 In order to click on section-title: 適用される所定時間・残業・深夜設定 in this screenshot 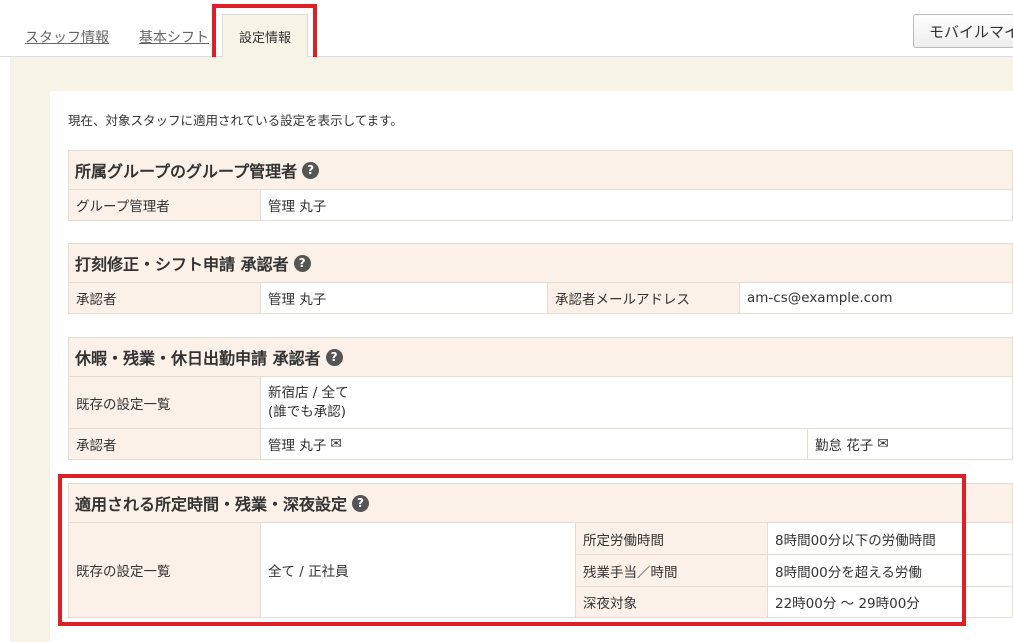, I will do `click(211, 504)`.